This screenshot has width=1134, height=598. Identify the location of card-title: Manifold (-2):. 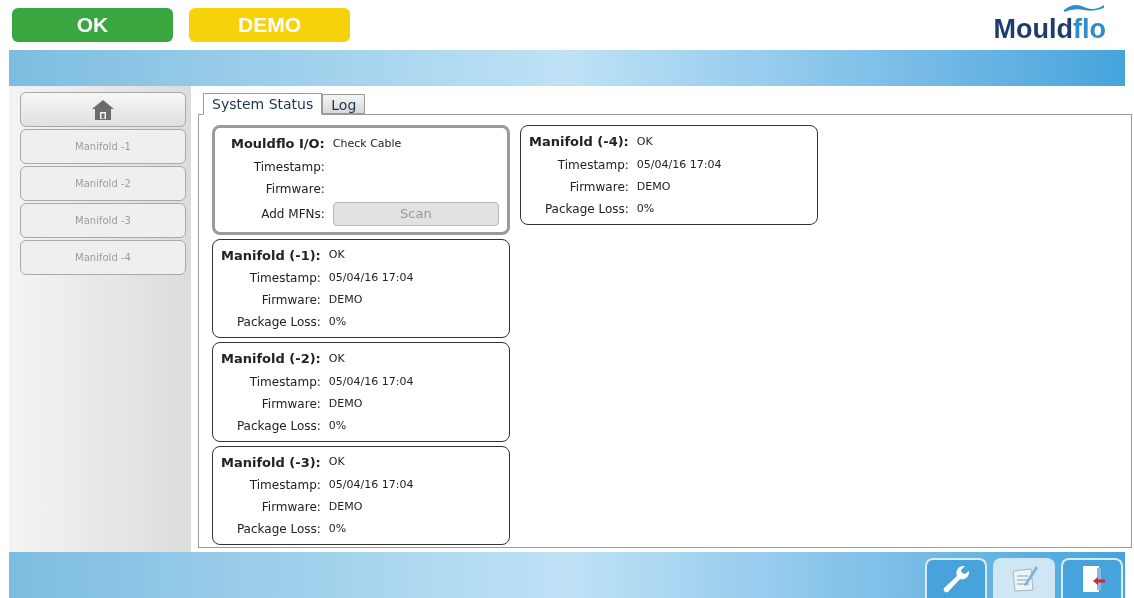
(271, 359).